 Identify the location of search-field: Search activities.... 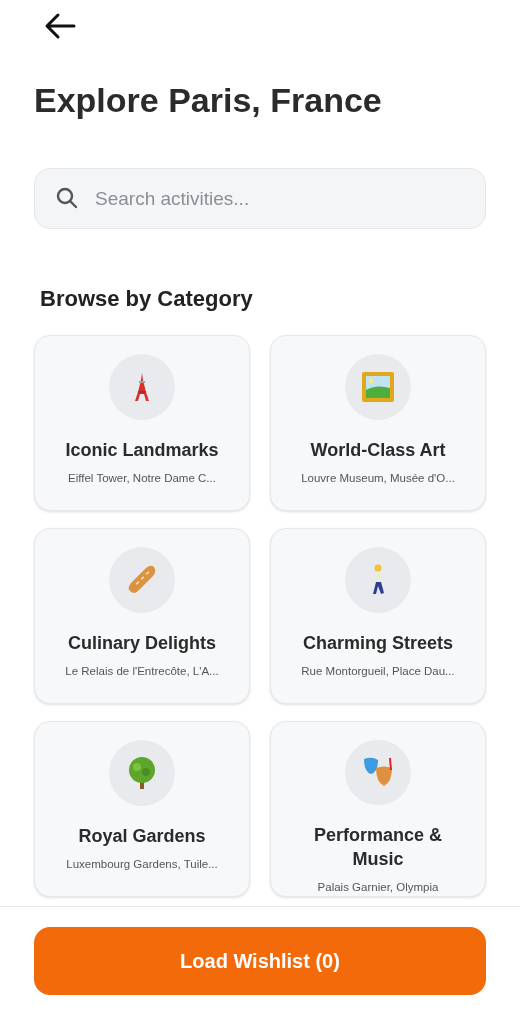
(260, 198).